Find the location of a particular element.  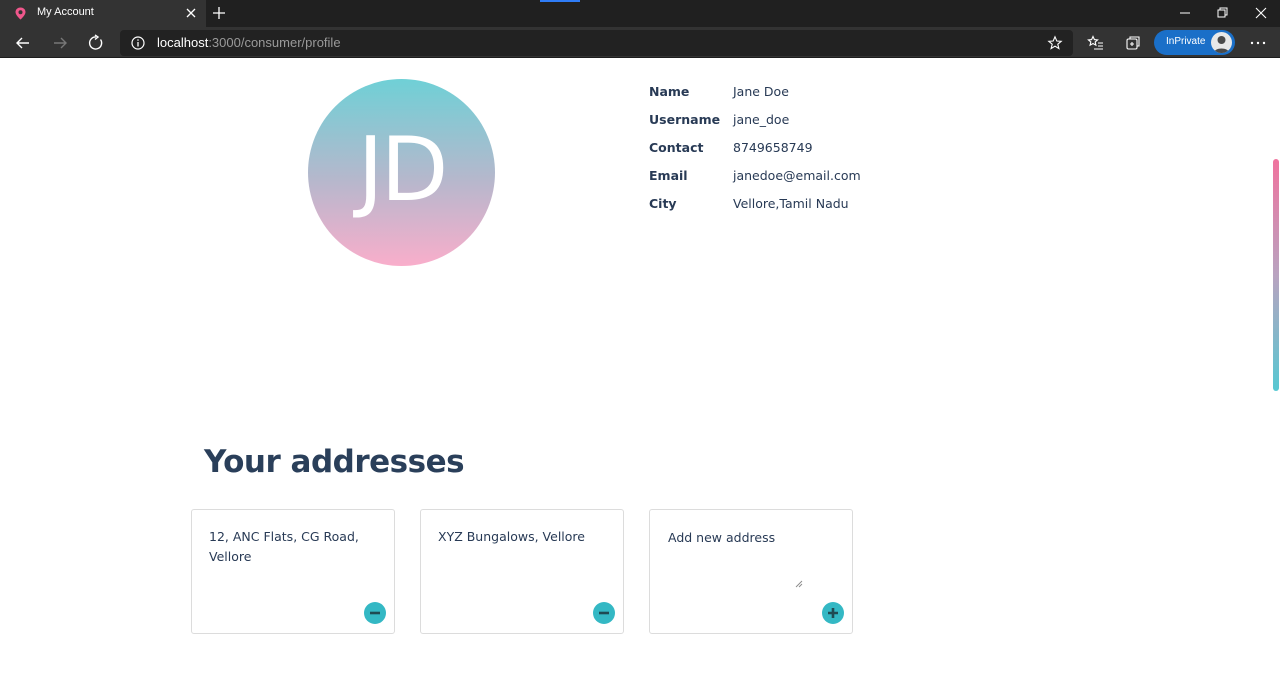

page-scrollbar is located at coordinates (1276, 275).